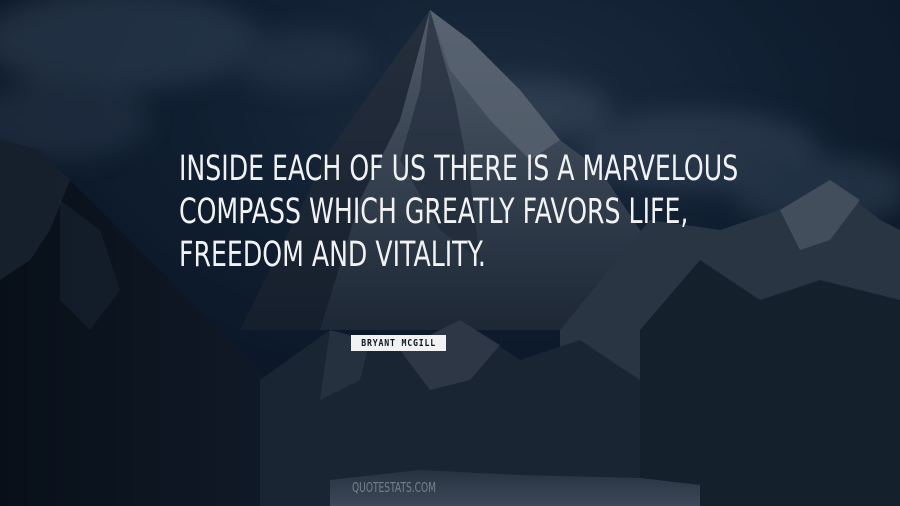  I want to click on author-badge: BRYANT MCGILL, so click(398, 343).